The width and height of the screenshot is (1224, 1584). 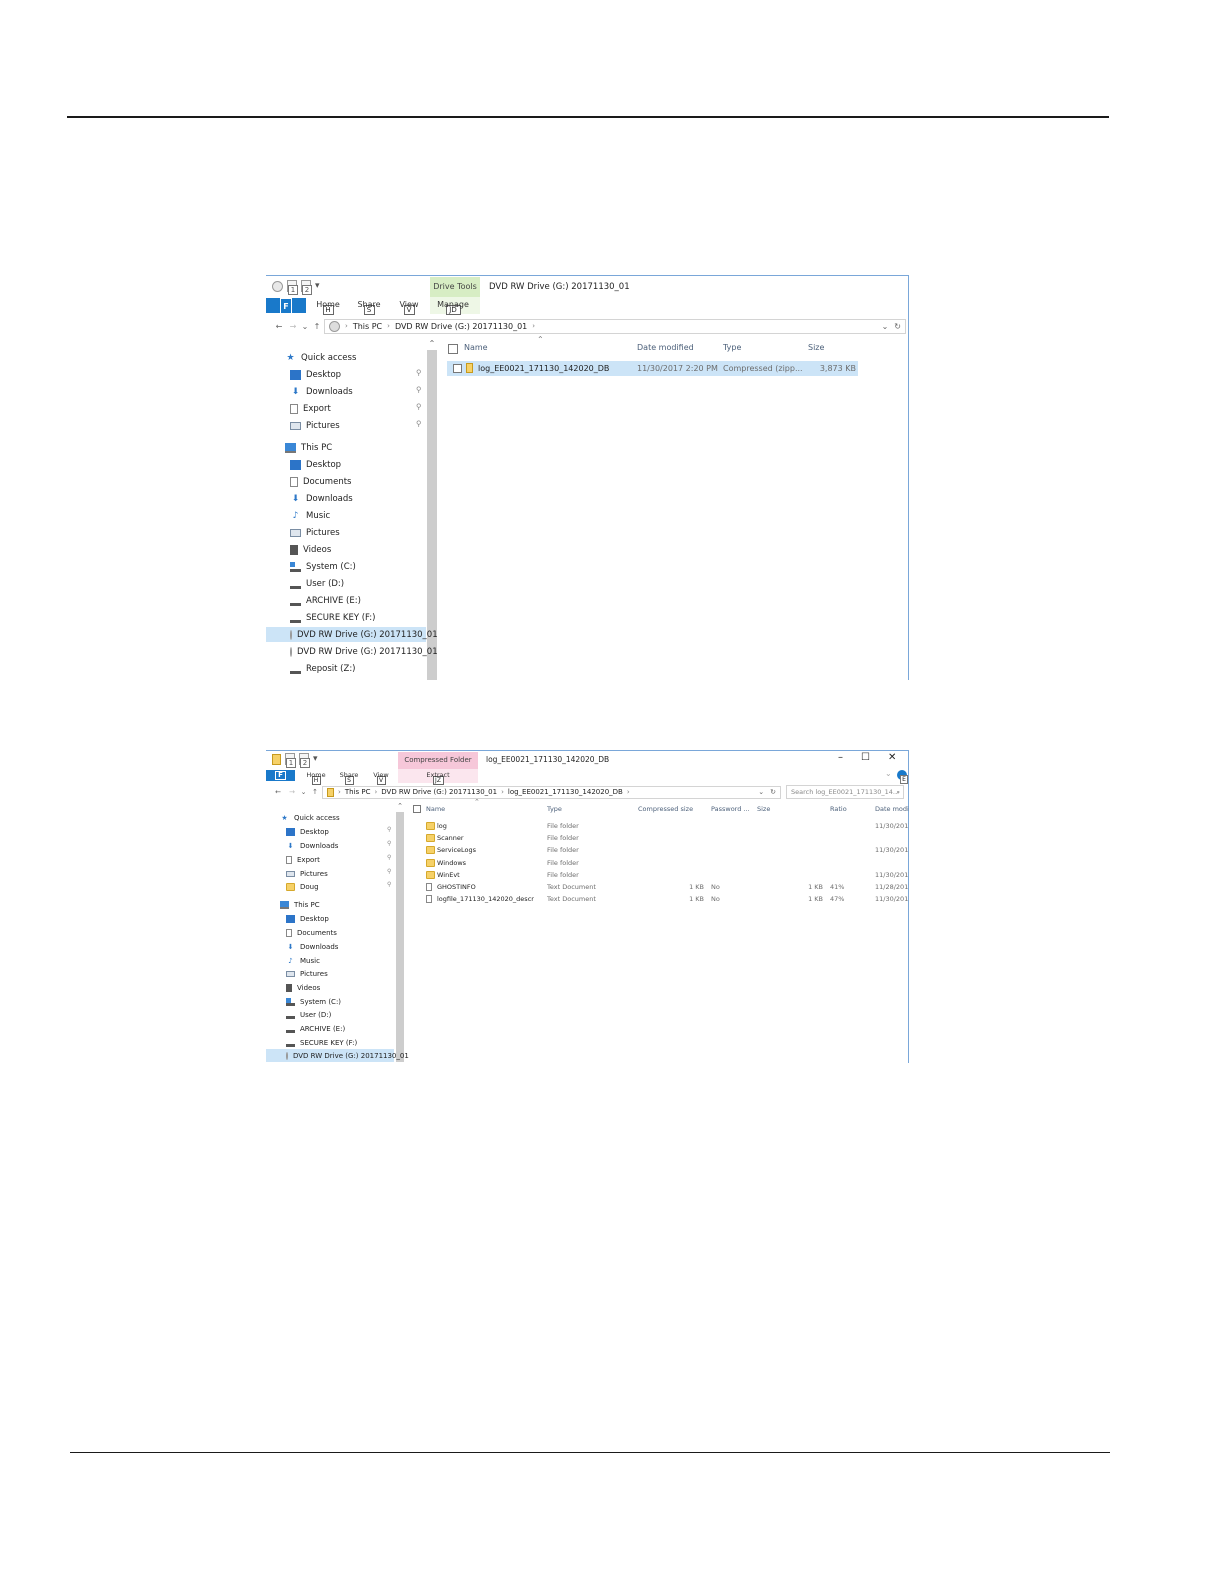 I want to click on column-header-date-modified: Date modi, so click(x=892, y=809).